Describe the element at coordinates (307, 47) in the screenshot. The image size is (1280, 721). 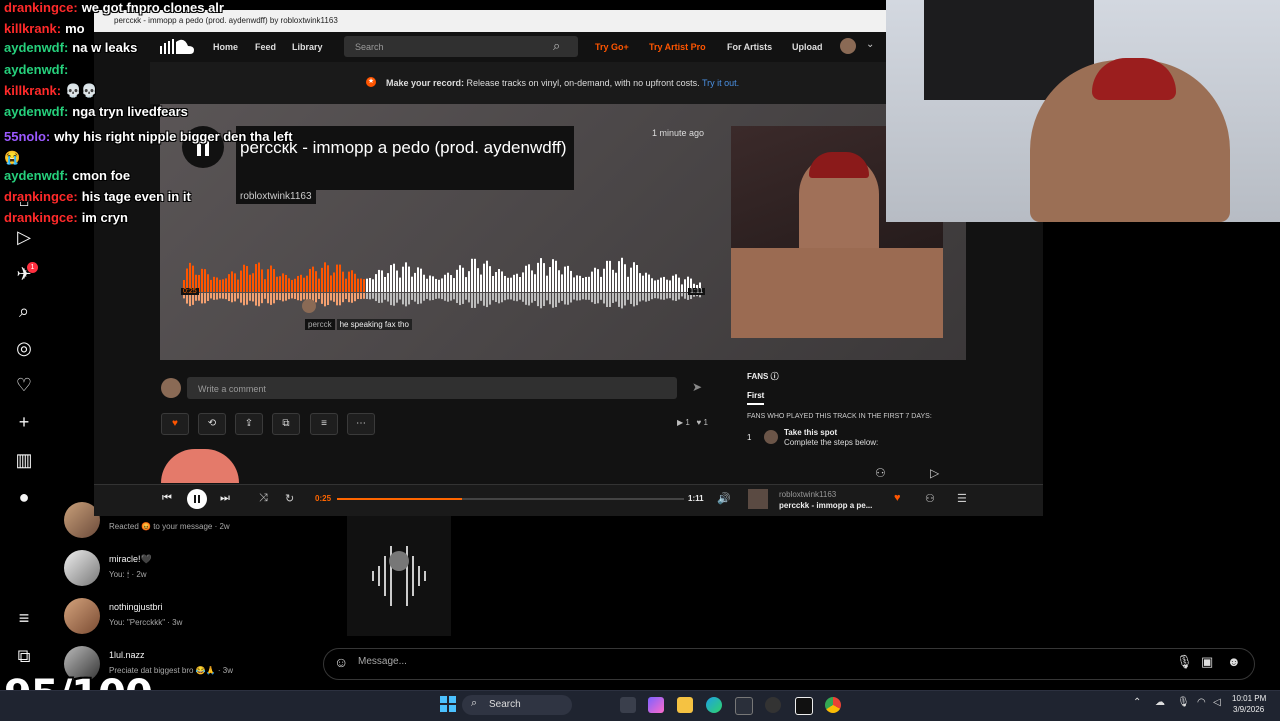
I see `nav-library: Library` at that location.